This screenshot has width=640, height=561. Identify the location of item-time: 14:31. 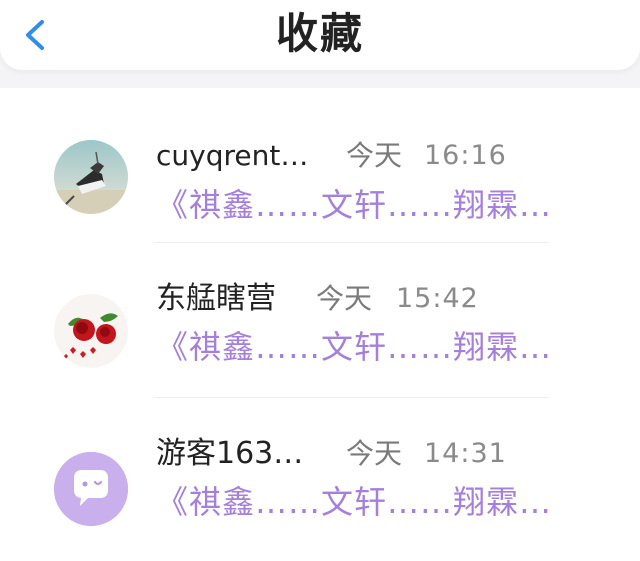
(465, 453).